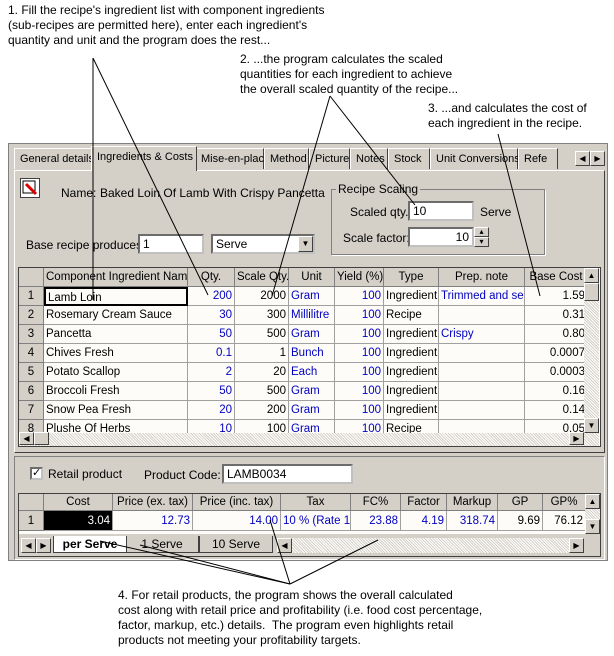  I want to click on column-header-unit: Unit, so click(312, 277).